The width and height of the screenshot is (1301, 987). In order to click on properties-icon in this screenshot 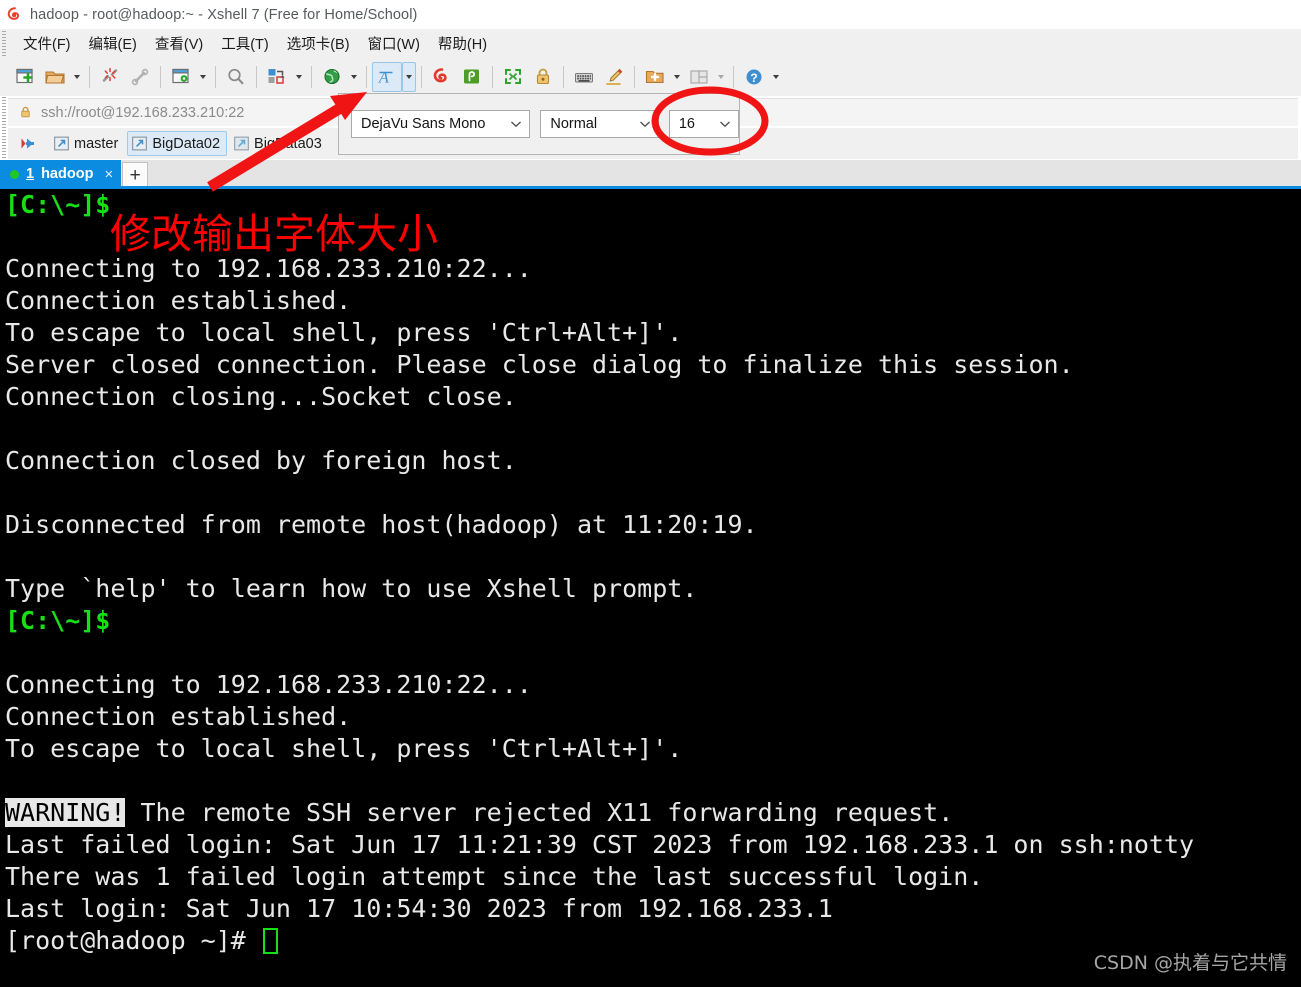, I will do `click(180, 76)`.